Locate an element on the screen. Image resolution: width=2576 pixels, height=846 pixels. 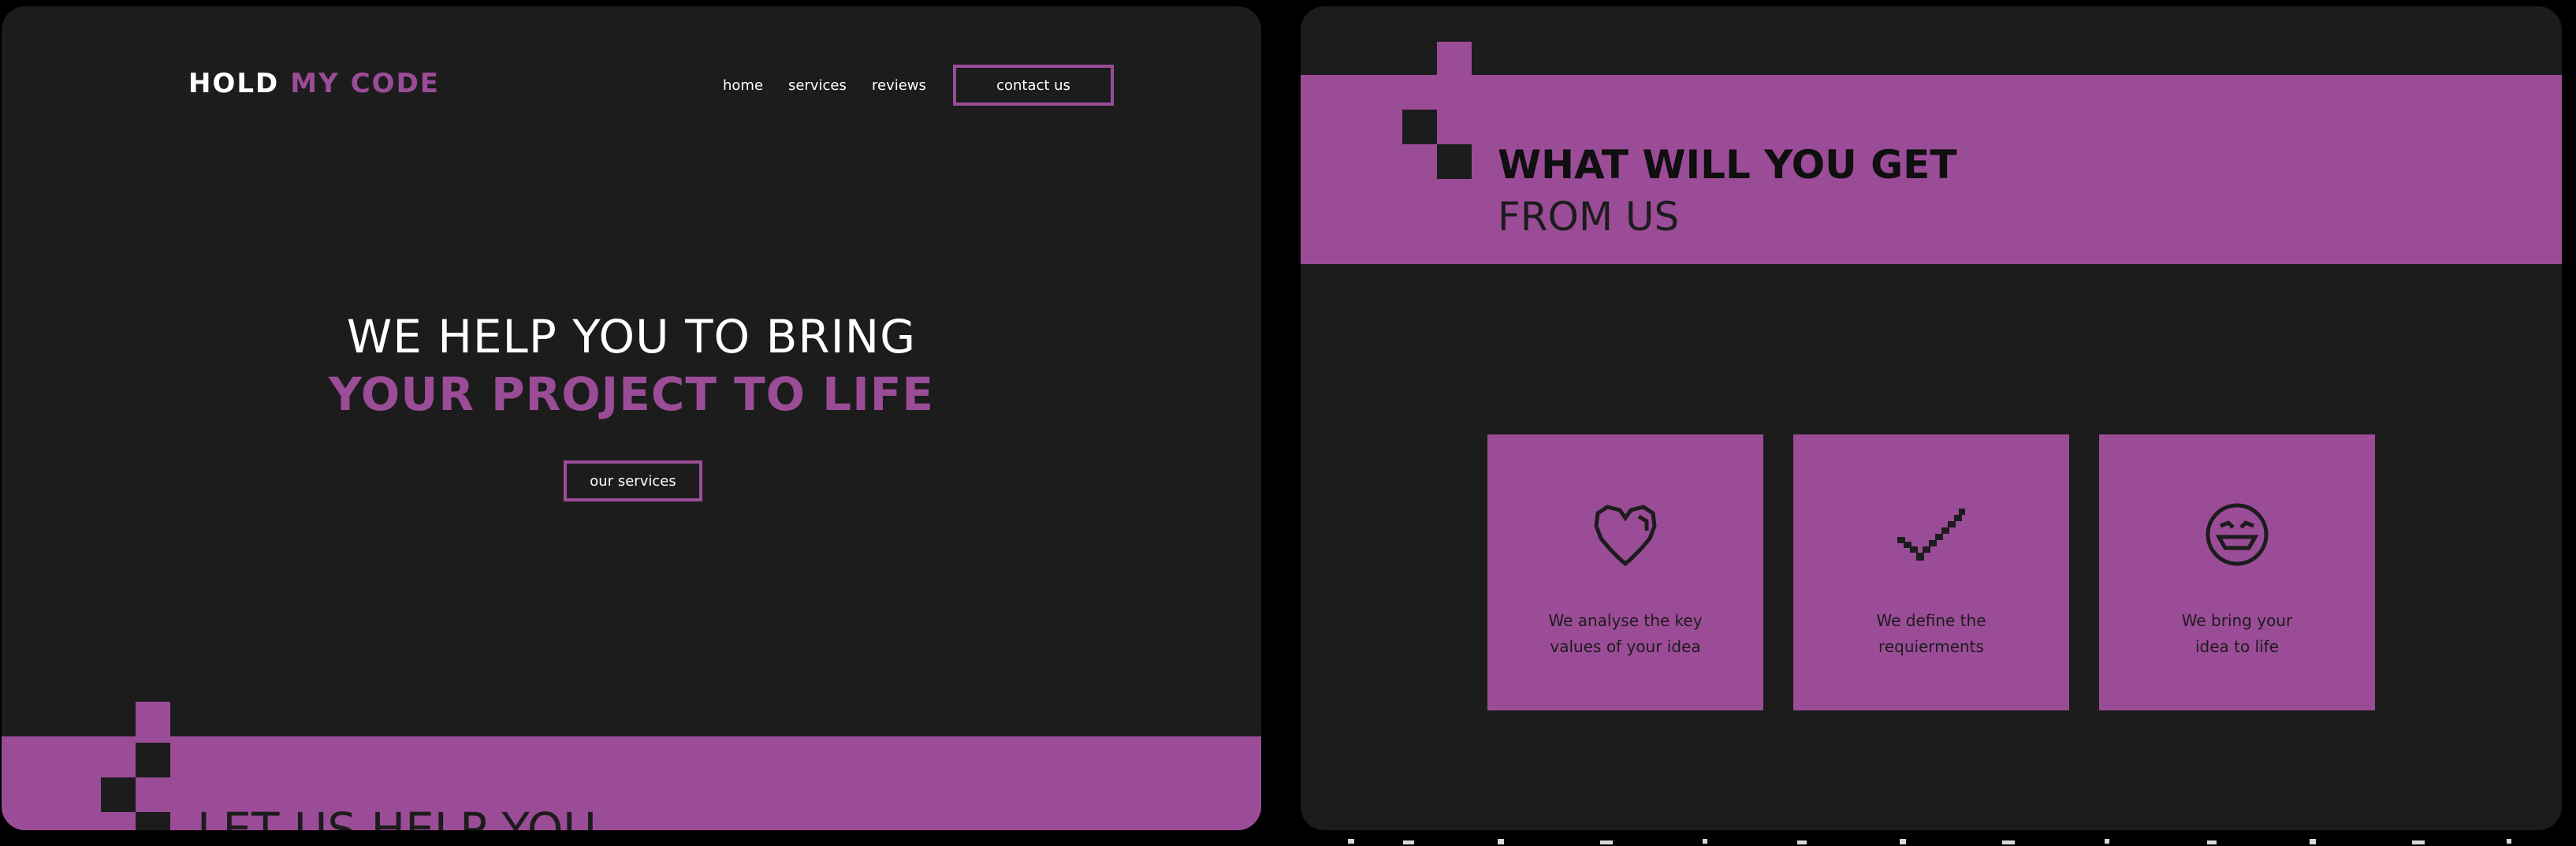
feature-card-text: We analyse the key values of your idea is located at coordinates (1625, 634).